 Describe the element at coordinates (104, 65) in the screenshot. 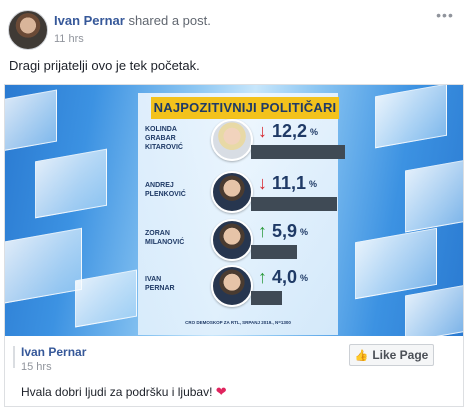

I see `post-text: Dragi prijatelji ovo je tek početak.` at that location.